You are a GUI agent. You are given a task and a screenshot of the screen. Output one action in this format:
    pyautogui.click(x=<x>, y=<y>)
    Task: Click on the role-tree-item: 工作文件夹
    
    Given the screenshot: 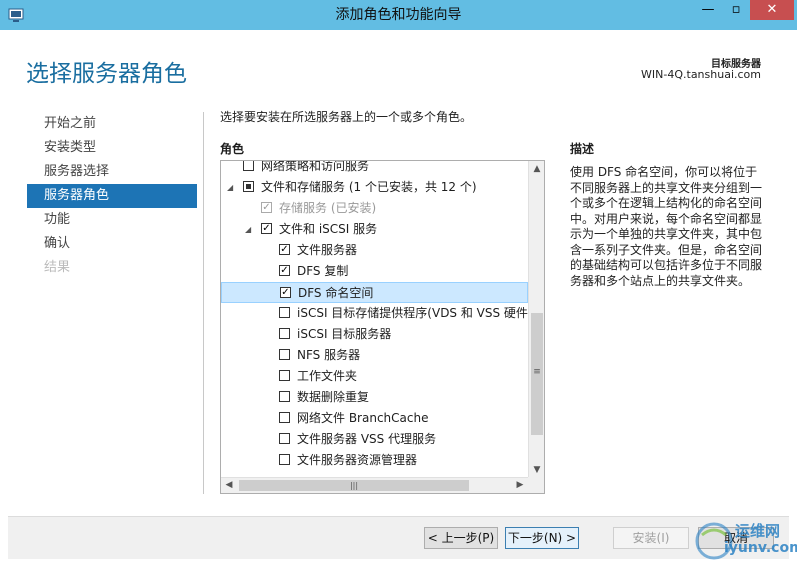 What is the action you would take?
    pyautogui.click(x=374, y=376)
    